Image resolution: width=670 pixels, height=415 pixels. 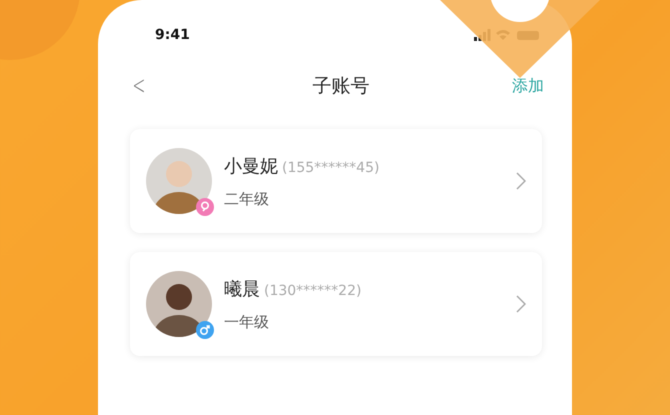 I want to click on account-name: 小曼妮, so click(x=251, y=166).